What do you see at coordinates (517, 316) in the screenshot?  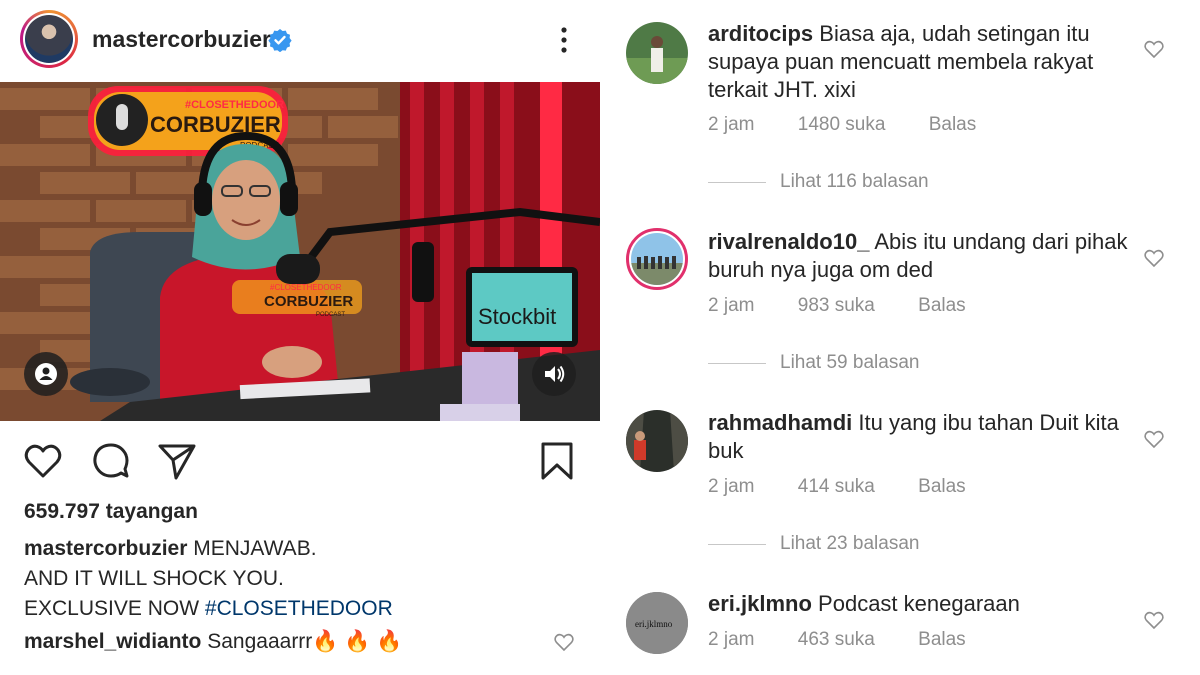 I see `laptop-brand: Stockbit` at bounding box center [517, 316].